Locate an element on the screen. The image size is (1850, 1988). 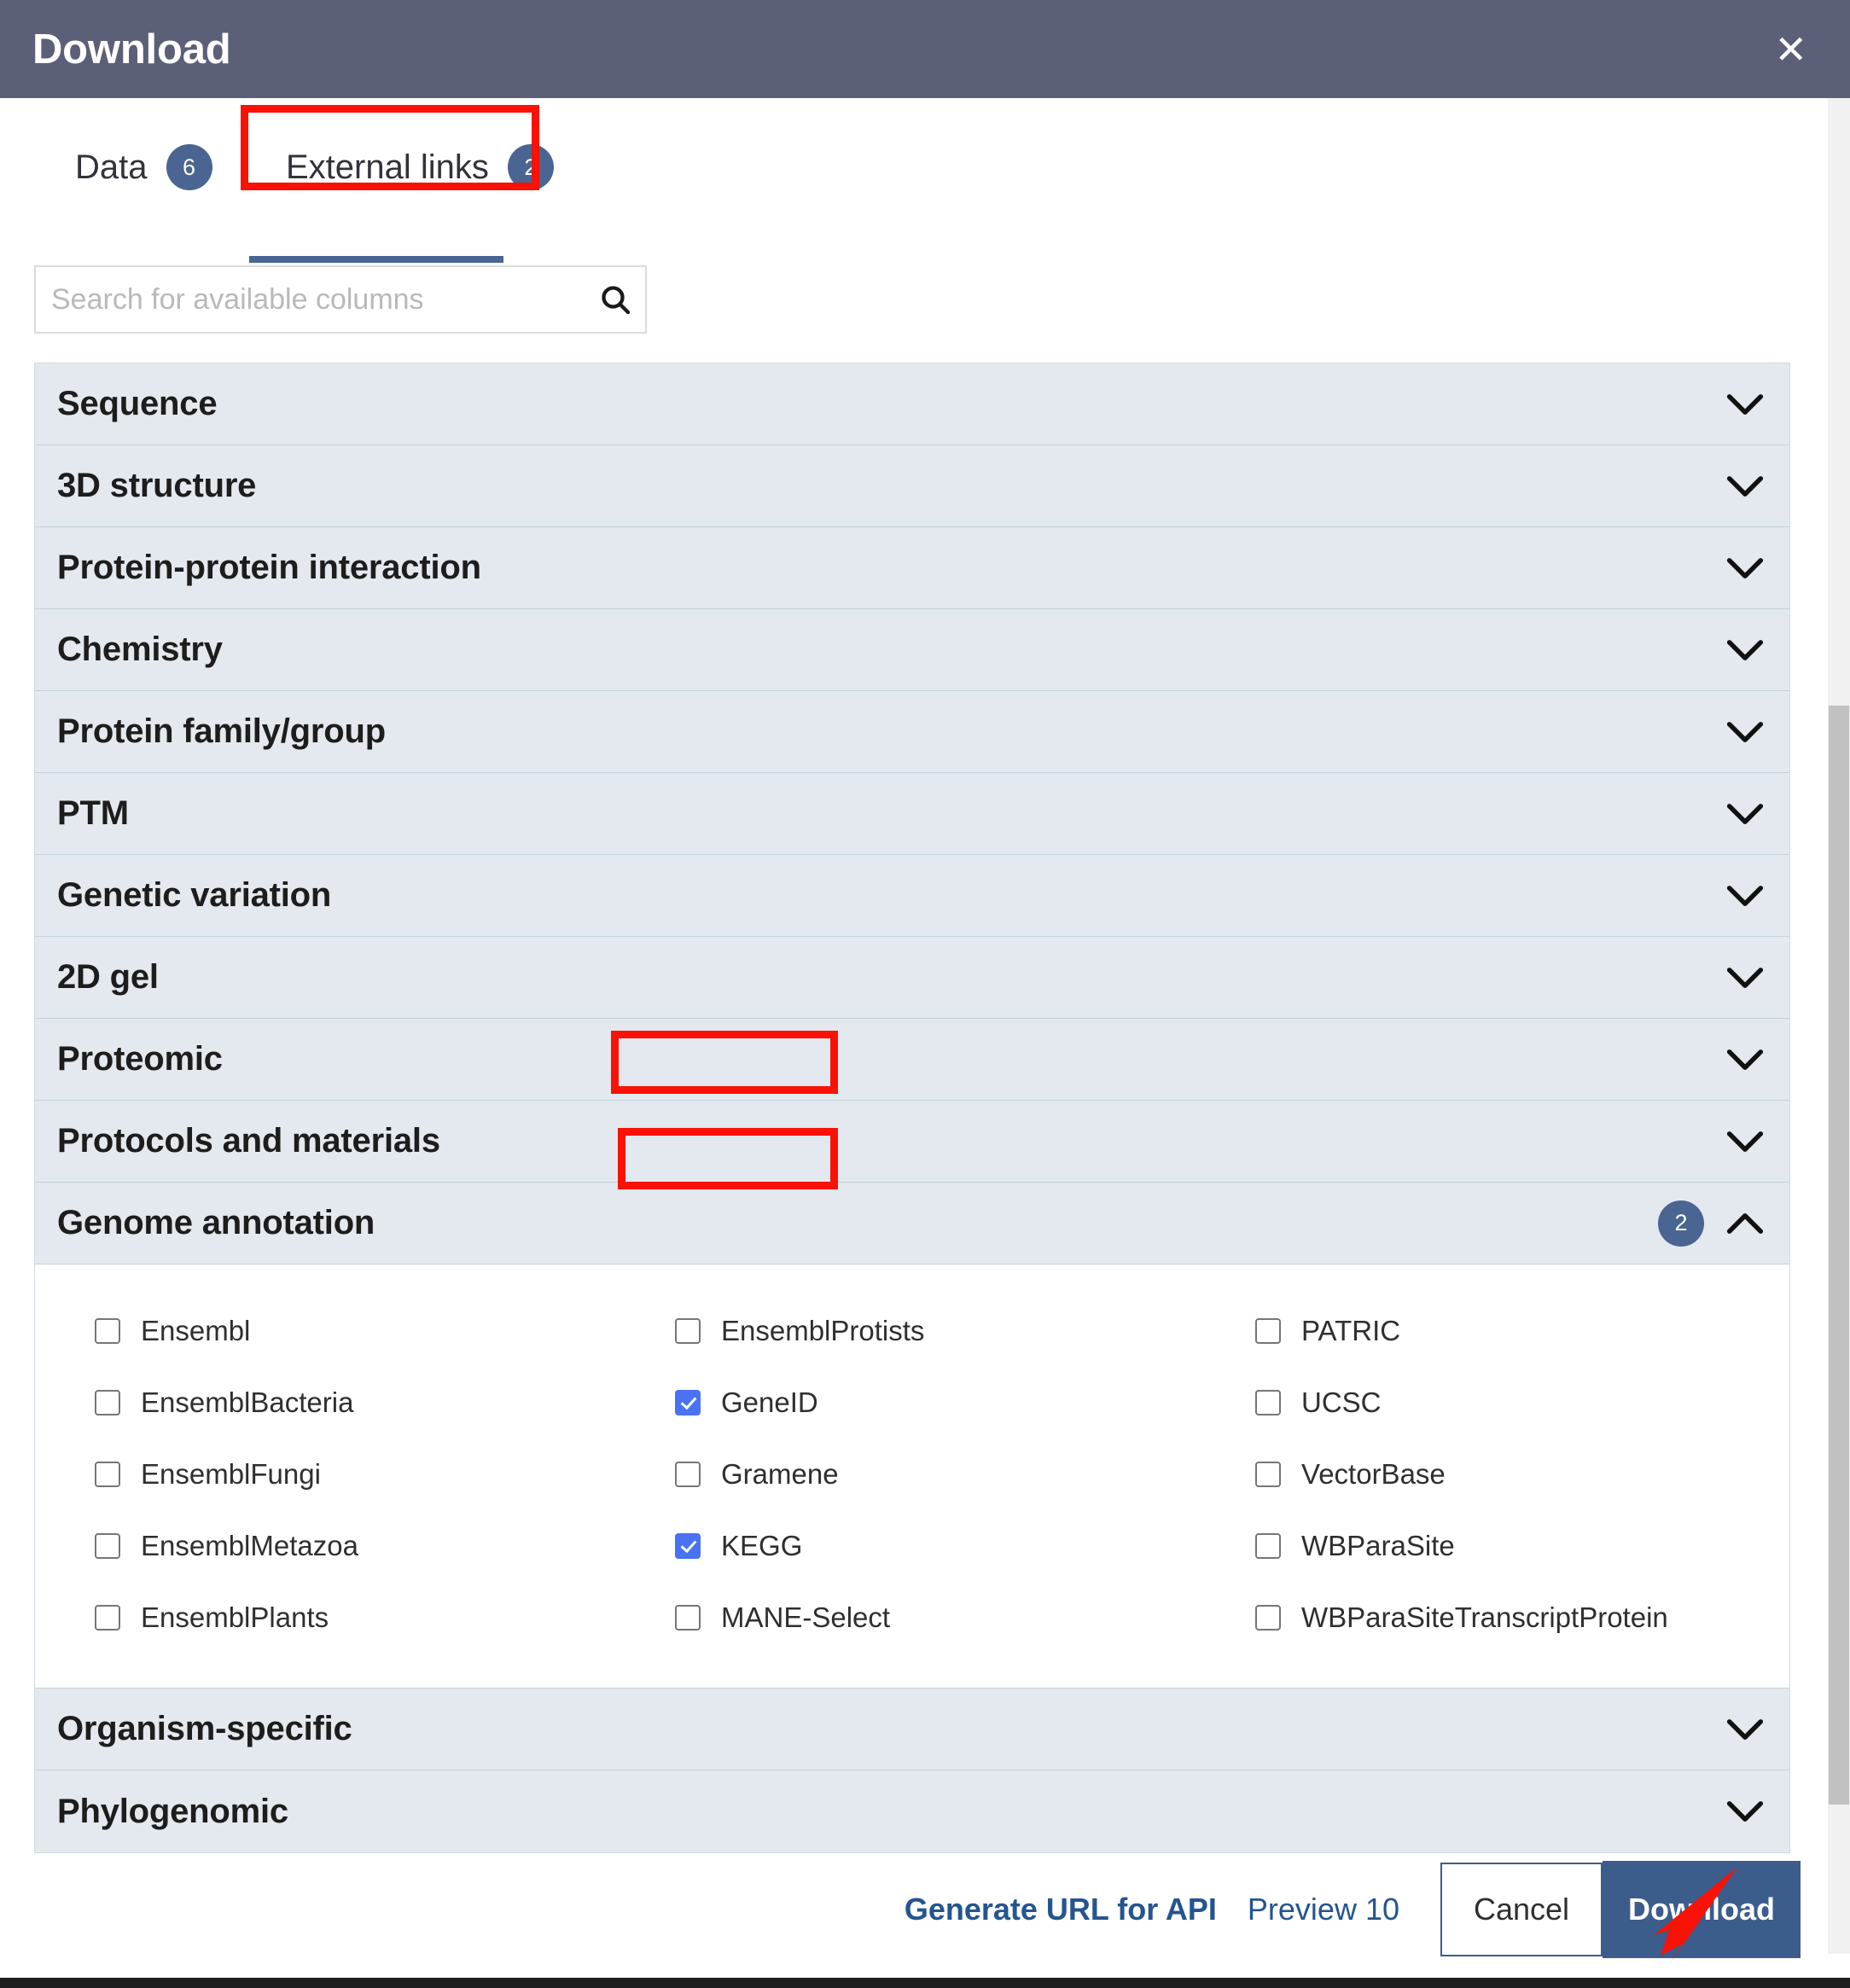
checkbox-ucsc: UCSC is located at coordinates (1518, 1403).